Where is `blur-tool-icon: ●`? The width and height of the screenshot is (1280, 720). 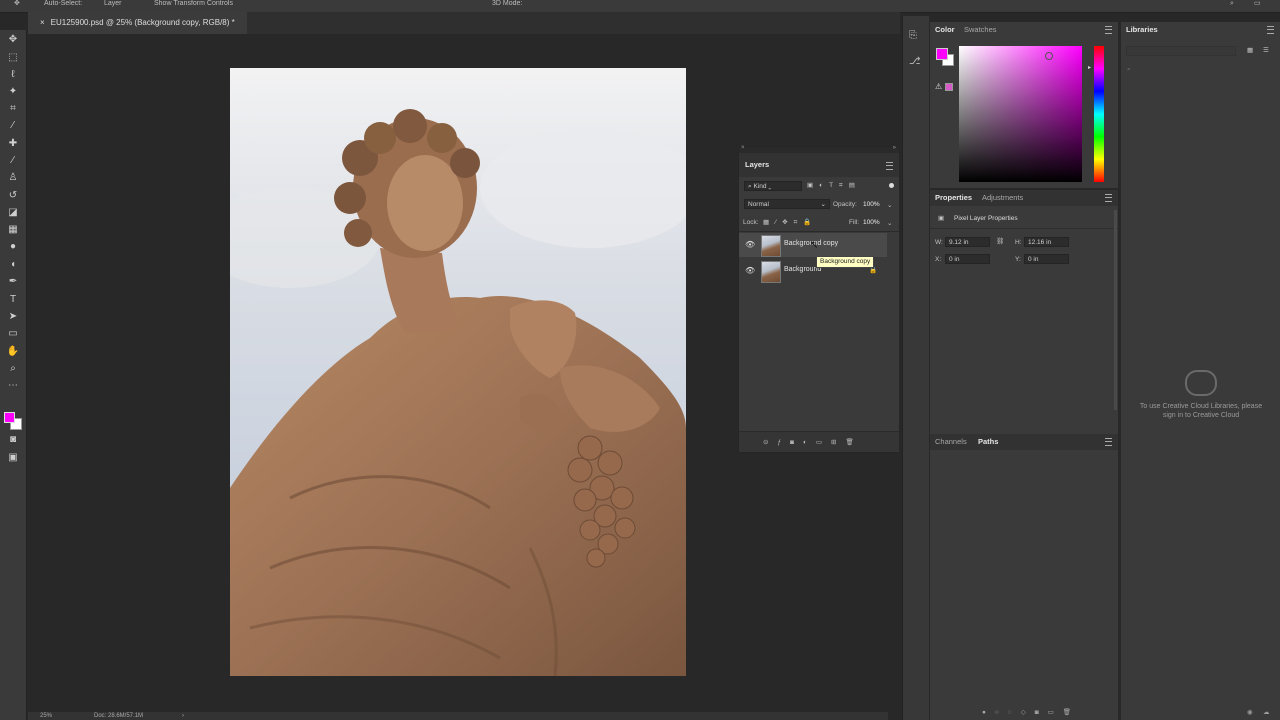 blur-tool-icon: ● is located at coordinates (13, 247).